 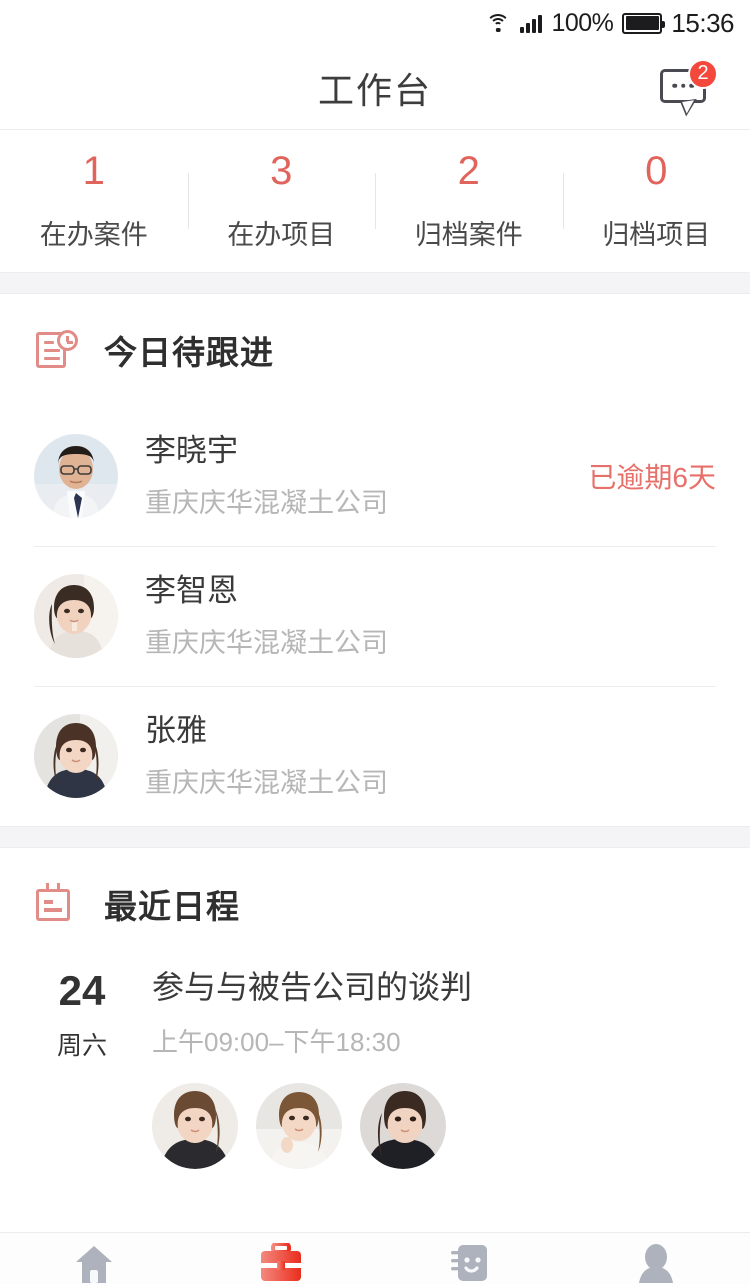 I want to click on section-title: 今日待跟进, so click(x=189, y=352).